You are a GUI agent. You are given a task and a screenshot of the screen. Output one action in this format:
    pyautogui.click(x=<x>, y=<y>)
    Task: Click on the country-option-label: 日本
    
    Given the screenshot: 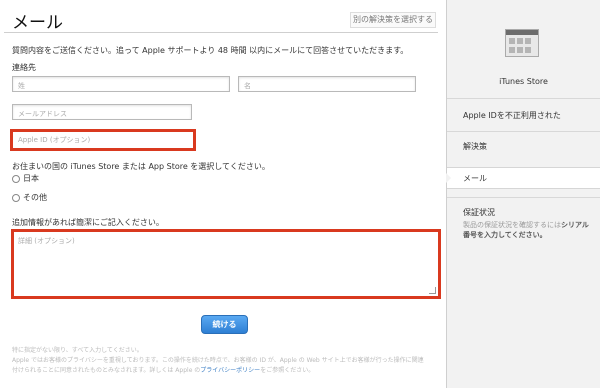 What is the action you would take?
    pyautogui.click(x=31, y=178)
    